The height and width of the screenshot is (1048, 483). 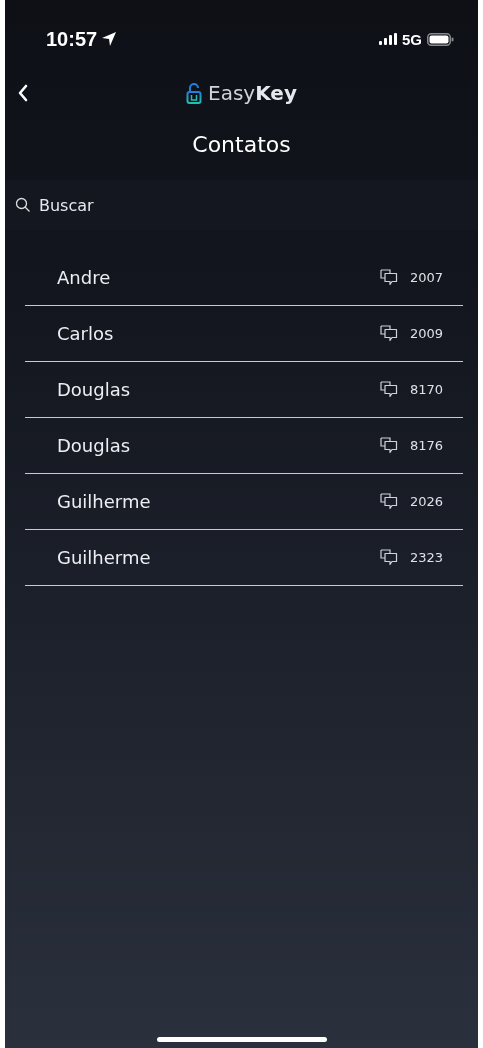 What do you see at coordinates (244, 502) in the screenshot?
I see `contact-row: Guilherme 2026` at bounding box center [244, 502].